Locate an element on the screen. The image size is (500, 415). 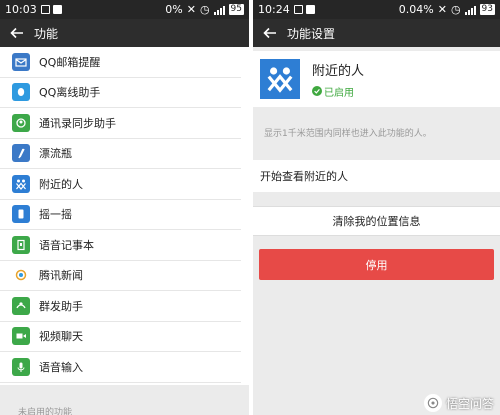
title-bar: 功能设置 is located at coordinates (376, 33).